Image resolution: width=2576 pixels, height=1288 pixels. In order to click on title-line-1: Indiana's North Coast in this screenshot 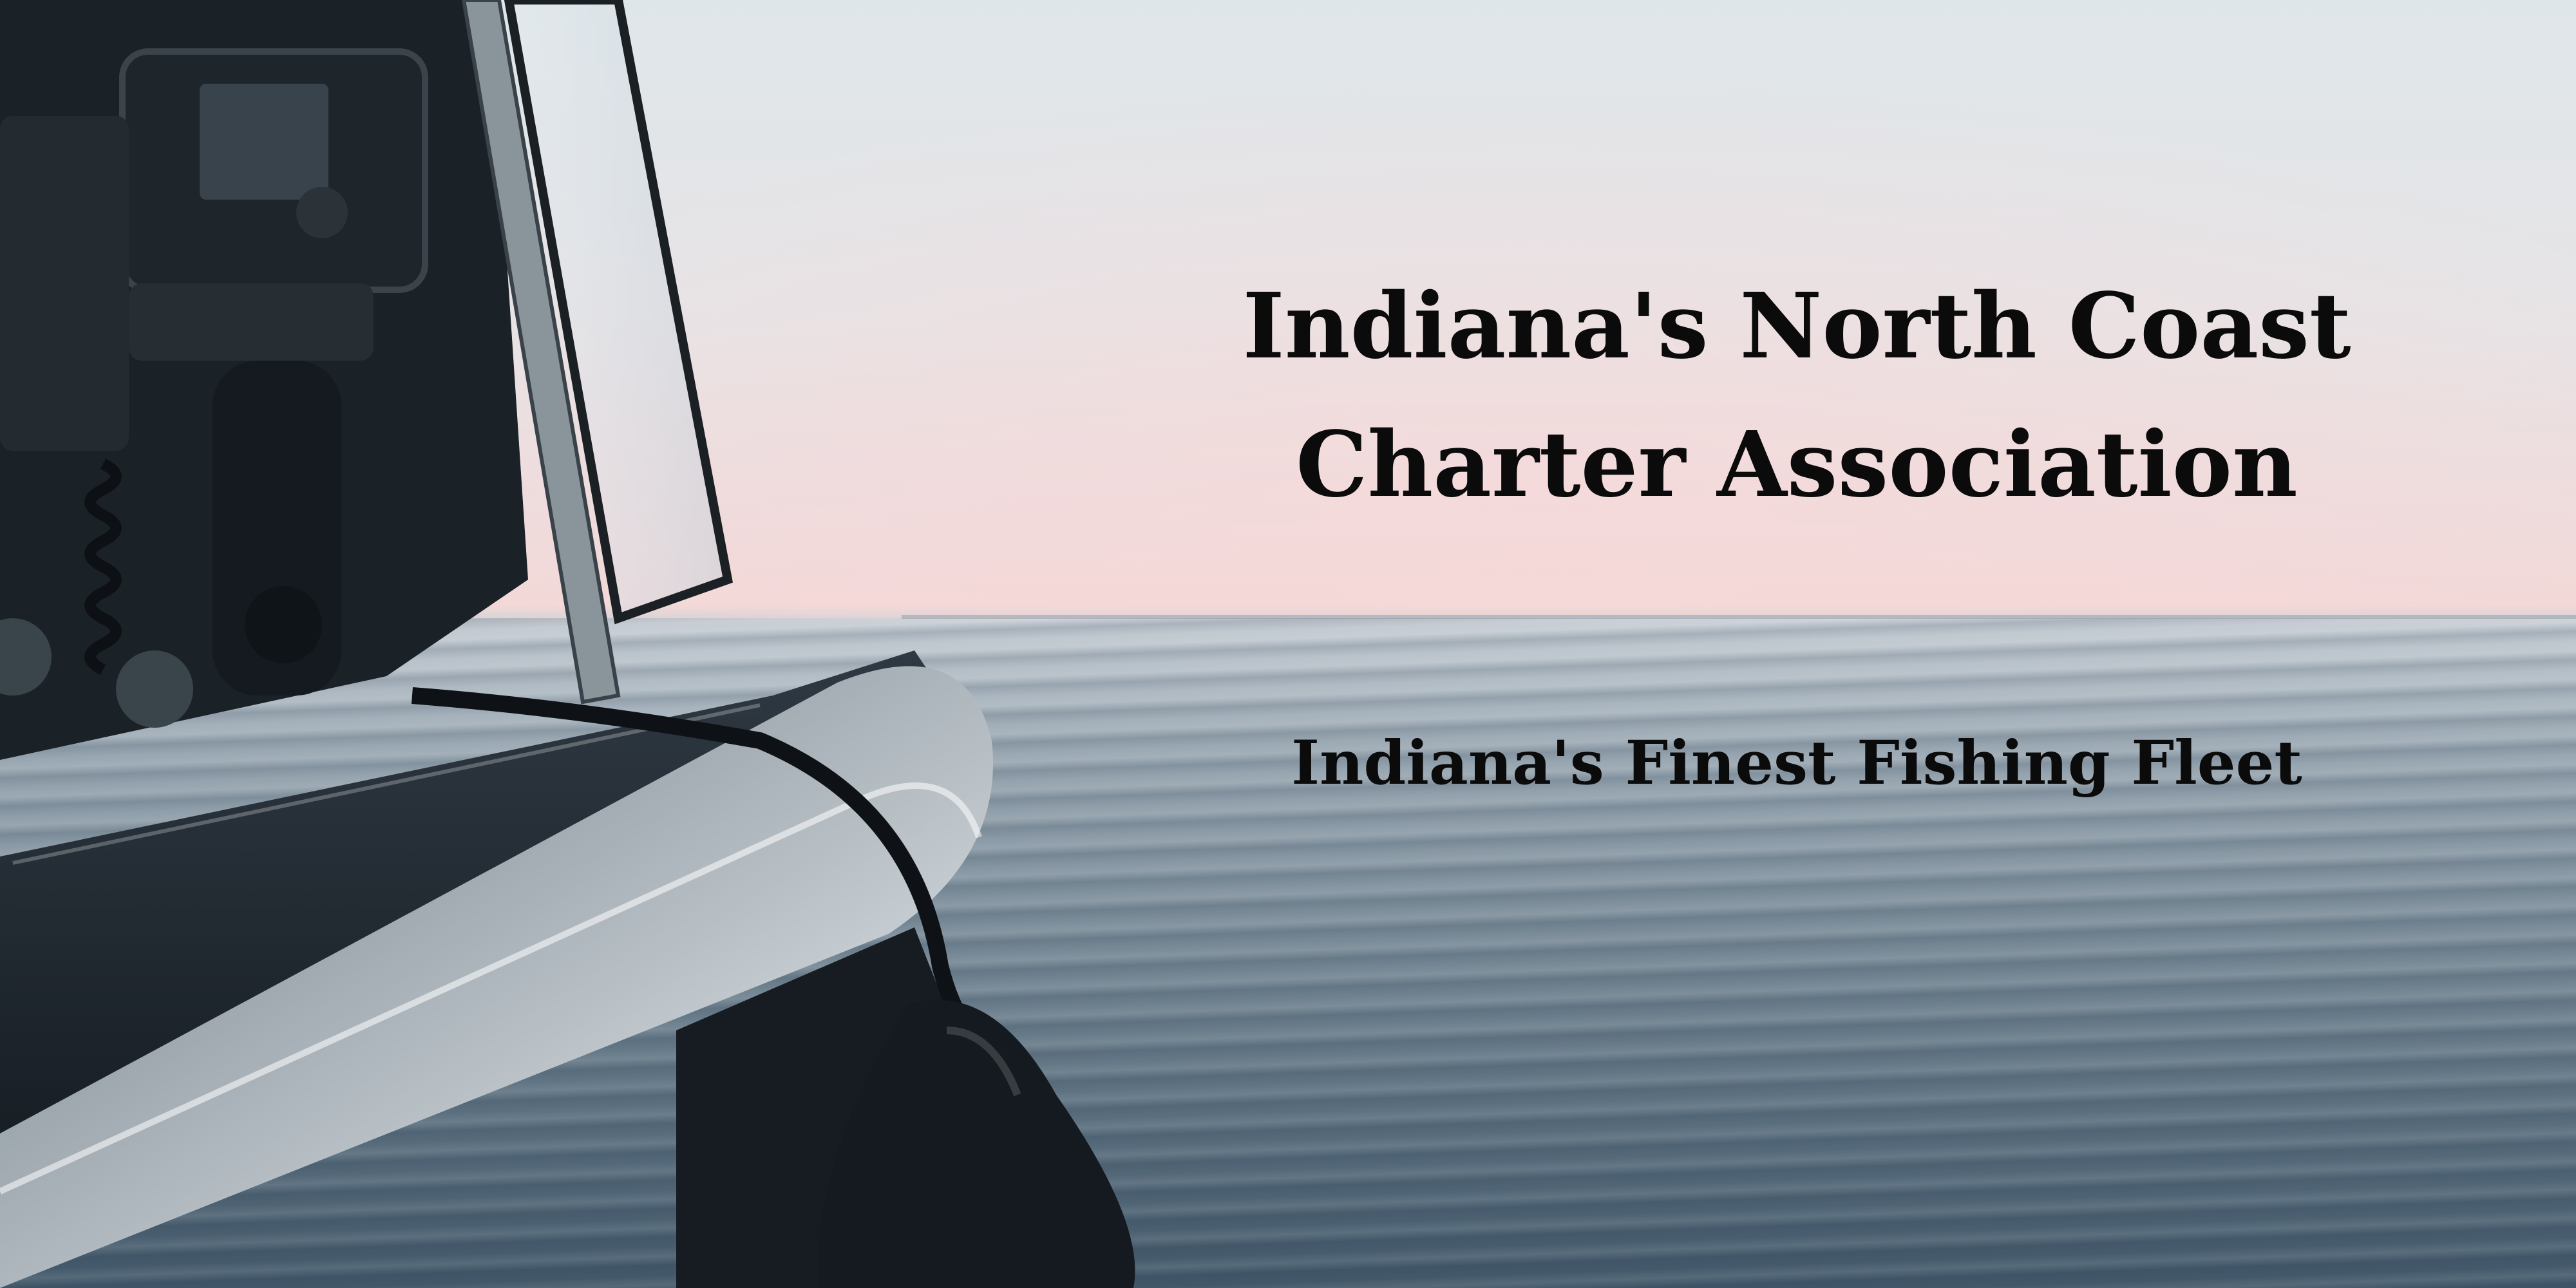, I will do `click(1797, 326)`.